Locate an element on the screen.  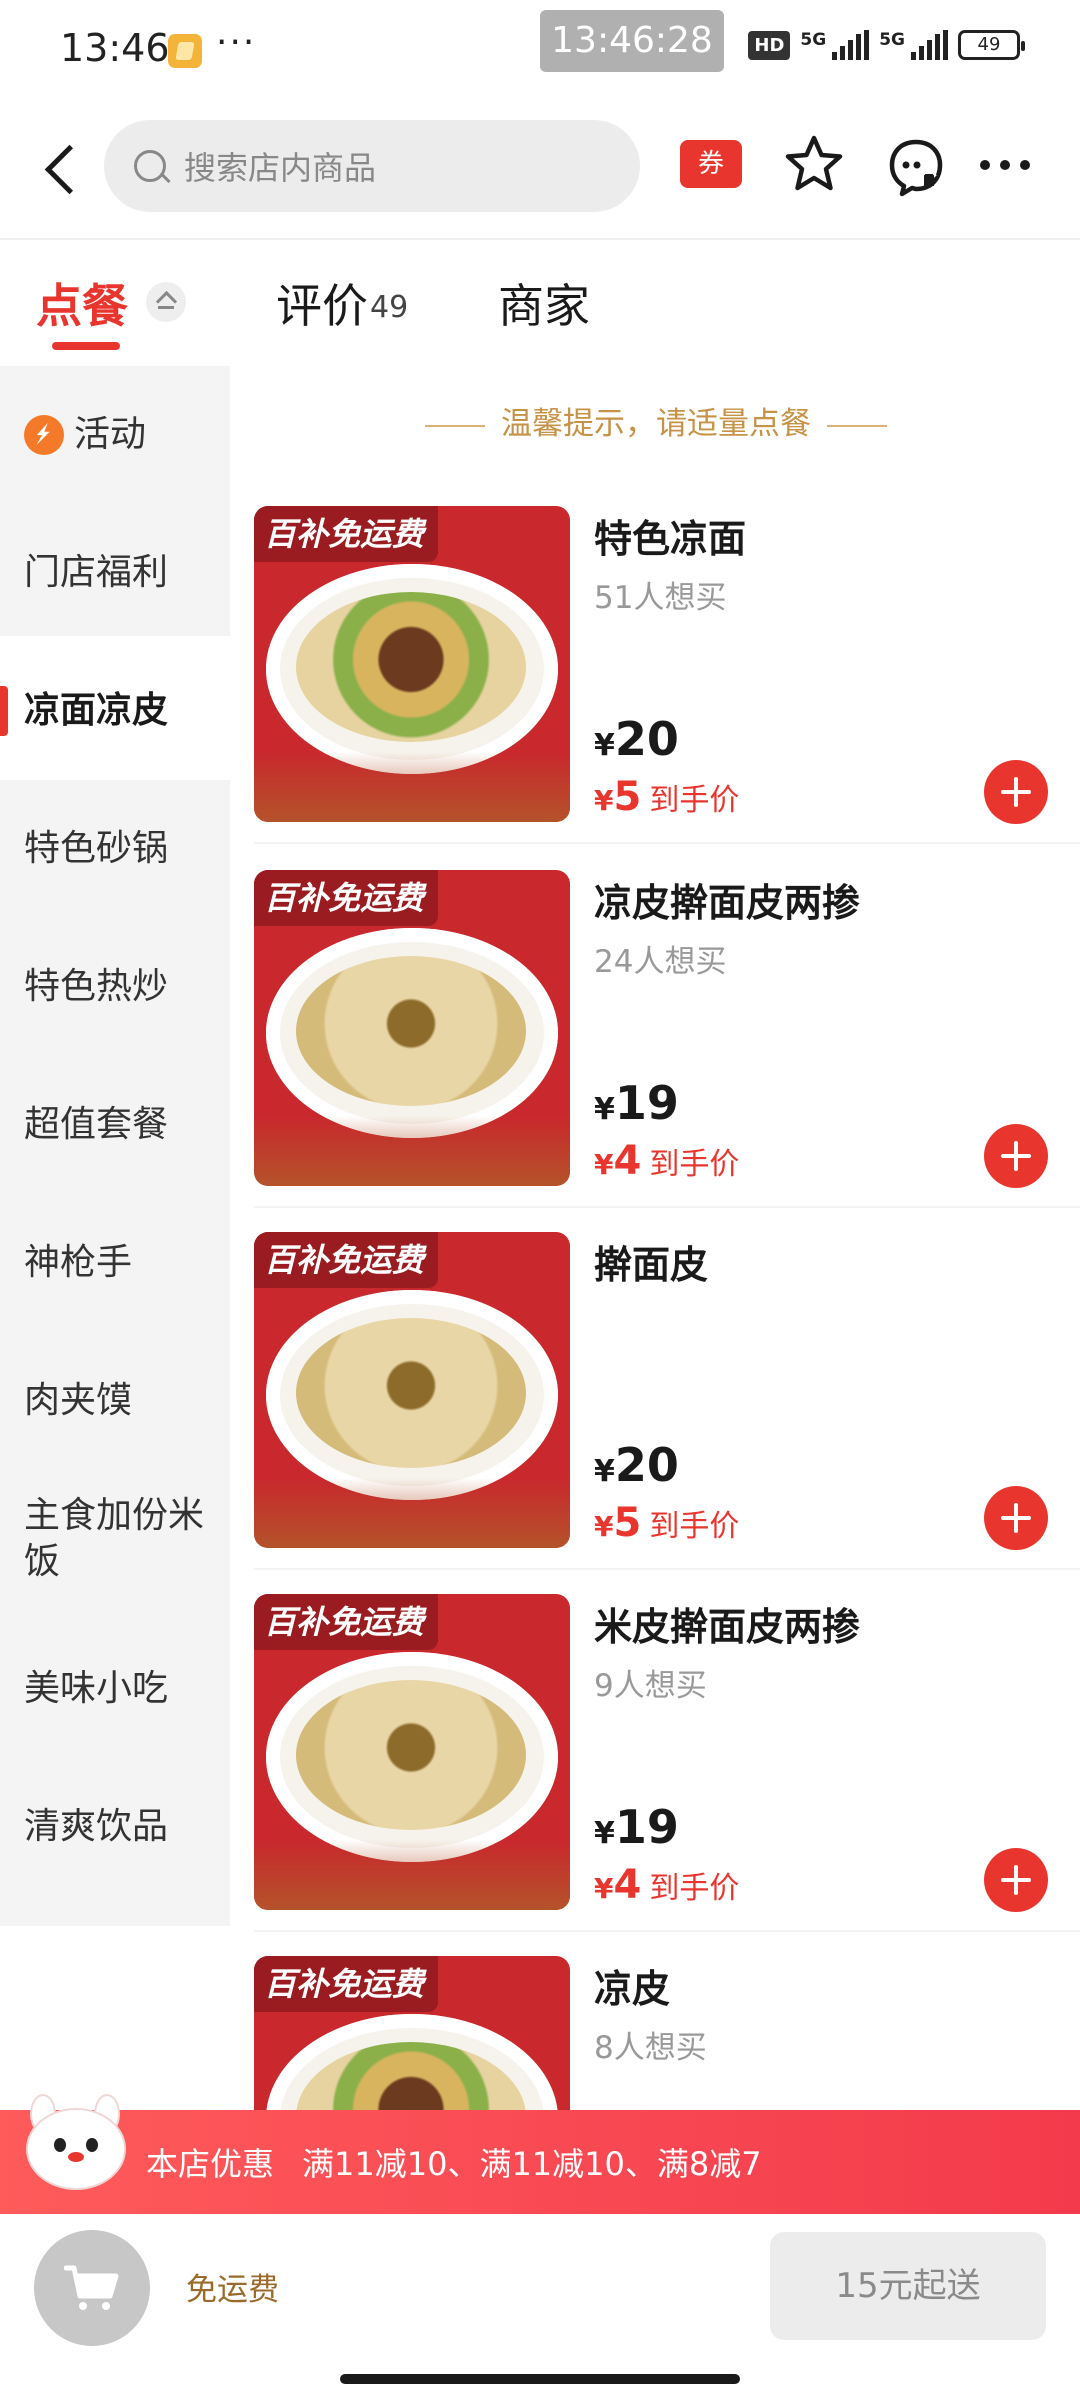
reviews-count: 49 is located at coordinates (389, 307).